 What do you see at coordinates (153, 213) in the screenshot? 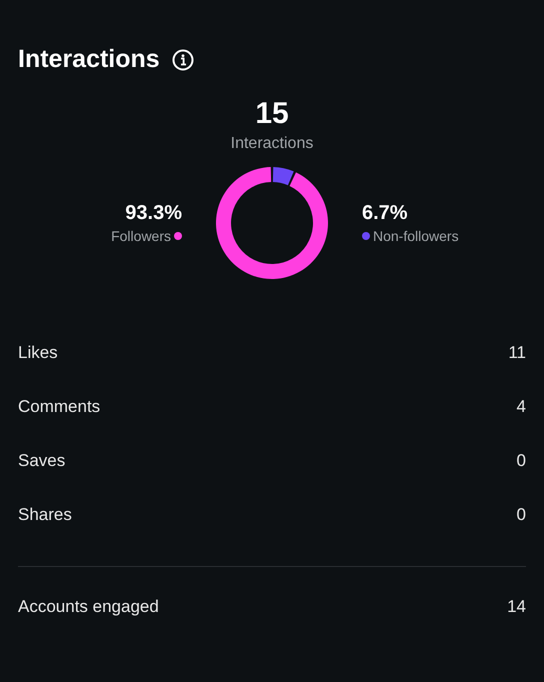
I see `percentage-value: 93.3%` at bounding box center [153, 213].